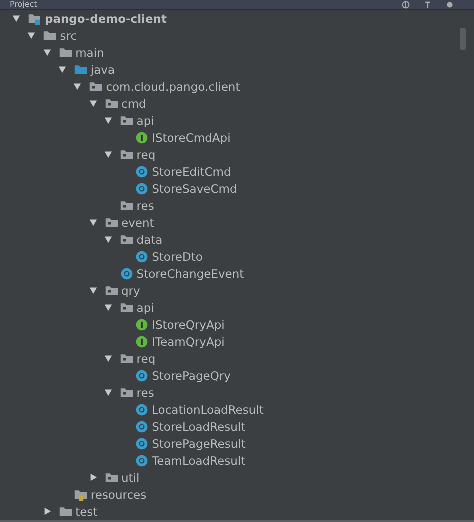 Image resolution: width=474 pixels, height=522 pixels. Describe the element at coordinates (208, 409) in the screenshot. I see `tree-item: LocationLoadResult` at that location.